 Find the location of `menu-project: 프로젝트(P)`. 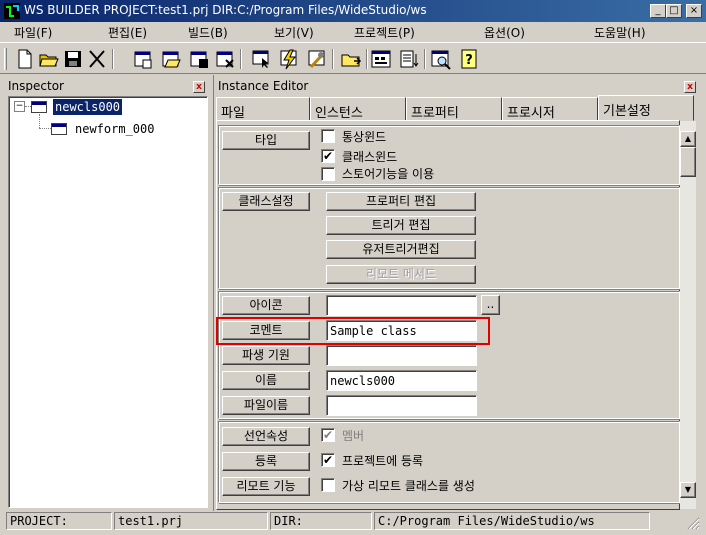

menu-project: 프로젝트(P) is located at coordinates (384, 32).